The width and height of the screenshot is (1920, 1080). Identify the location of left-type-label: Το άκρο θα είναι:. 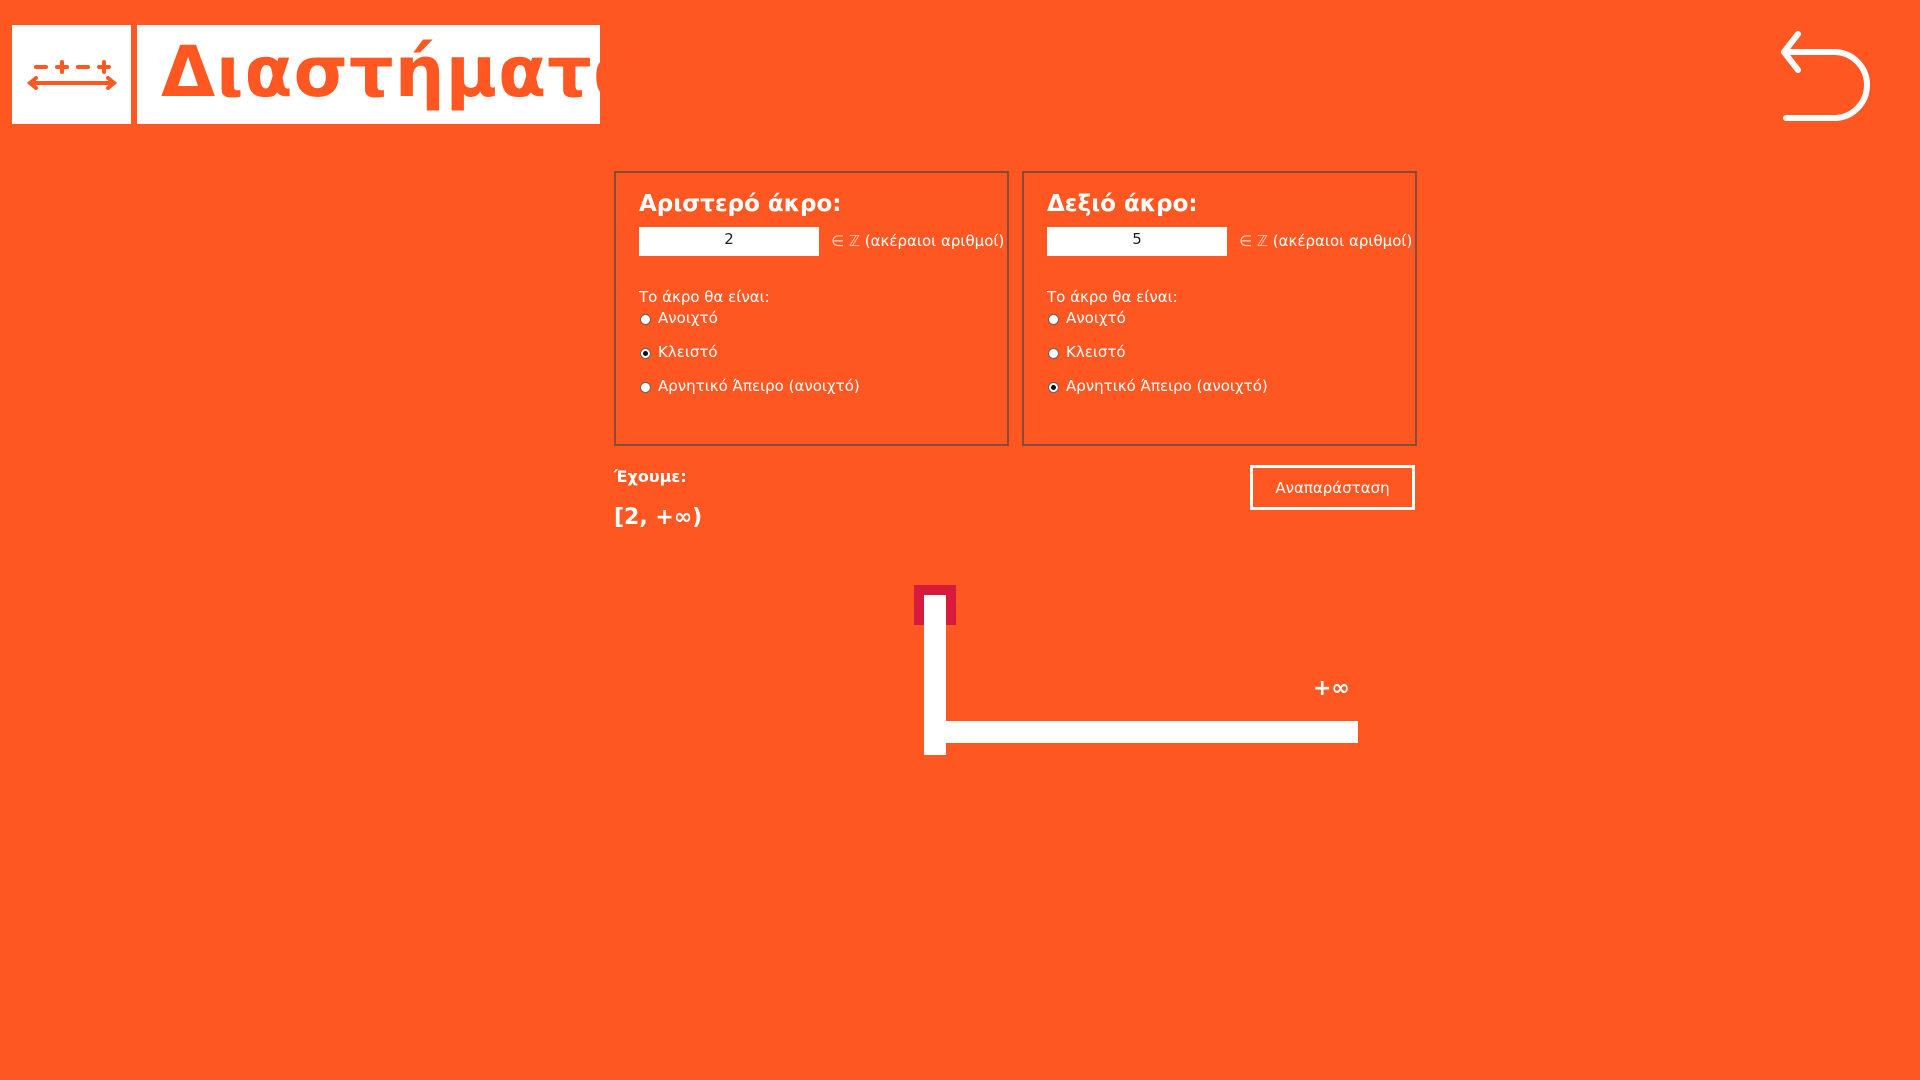
(704, 297).